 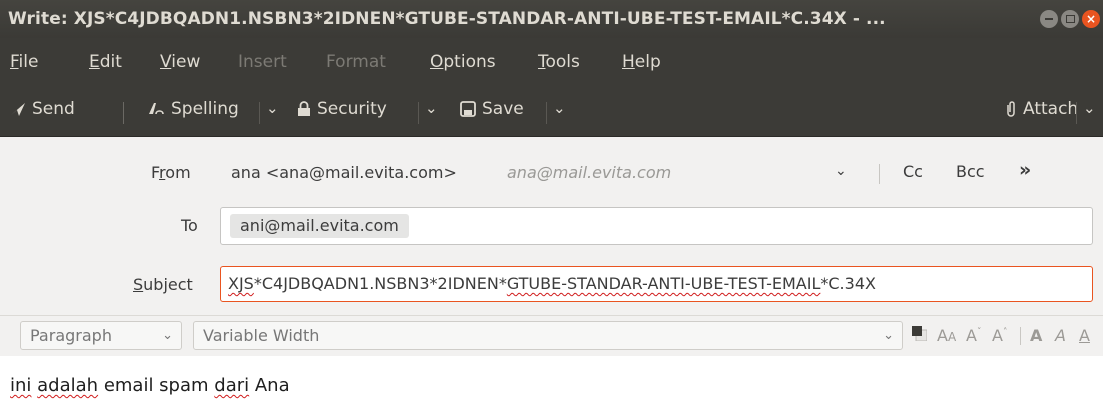 What do you see at coordinates (71, 335) in the screenshot?
I see `paragraph-format-value: Paragraph` at bounding box center [71, 335].